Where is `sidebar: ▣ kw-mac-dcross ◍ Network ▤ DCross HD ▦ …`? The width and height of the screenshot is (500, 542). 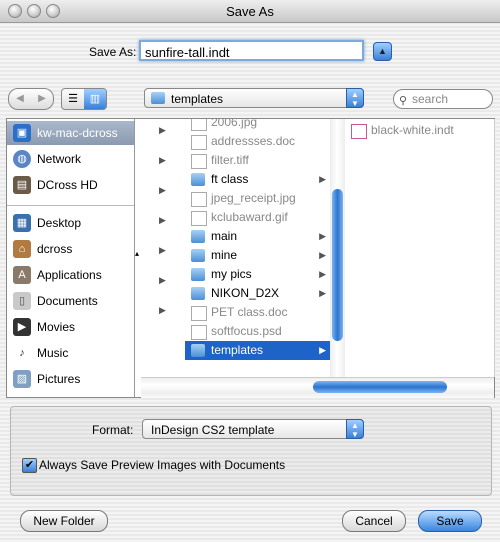
sidebar: ▣ kw-mac-dcross ◍ Network ▤ DCross HD ▦ … is located at coordinates (71, 258).